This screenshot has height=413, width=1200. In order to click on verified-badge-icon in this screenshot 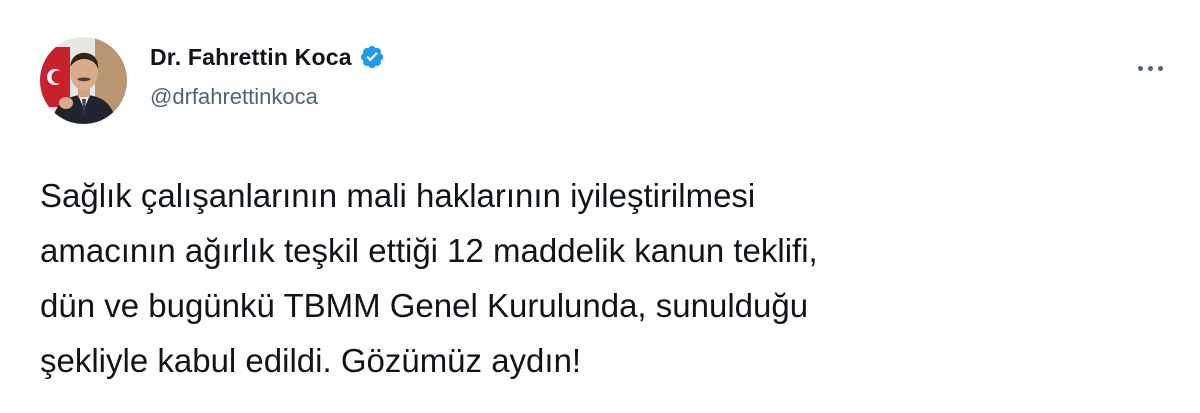, I will do `click(372, 57)`.